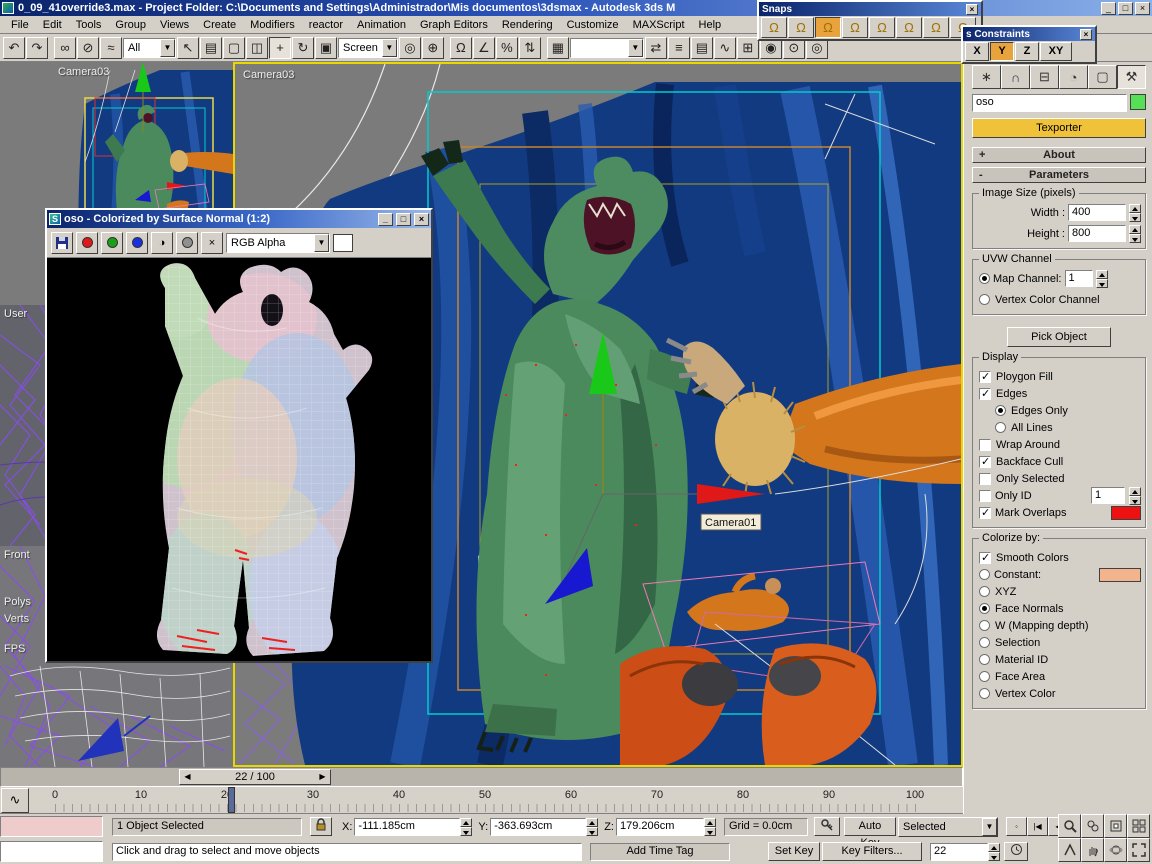  What do you see at coordinates (481, 800) in the screenshot?
I see `track-bar: 0 10 20 30 40 50 60 70 80 90 100` at bounding box center [481, 800].